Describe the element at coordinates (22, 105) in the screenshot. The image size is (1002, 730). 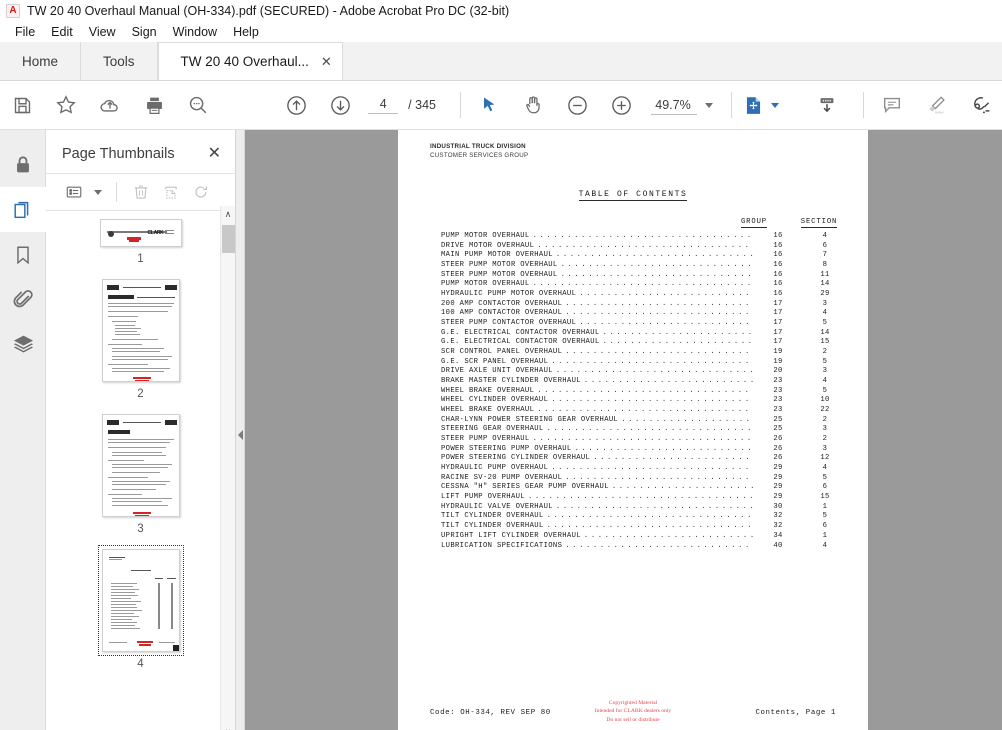
I see `save-icon` at that location.